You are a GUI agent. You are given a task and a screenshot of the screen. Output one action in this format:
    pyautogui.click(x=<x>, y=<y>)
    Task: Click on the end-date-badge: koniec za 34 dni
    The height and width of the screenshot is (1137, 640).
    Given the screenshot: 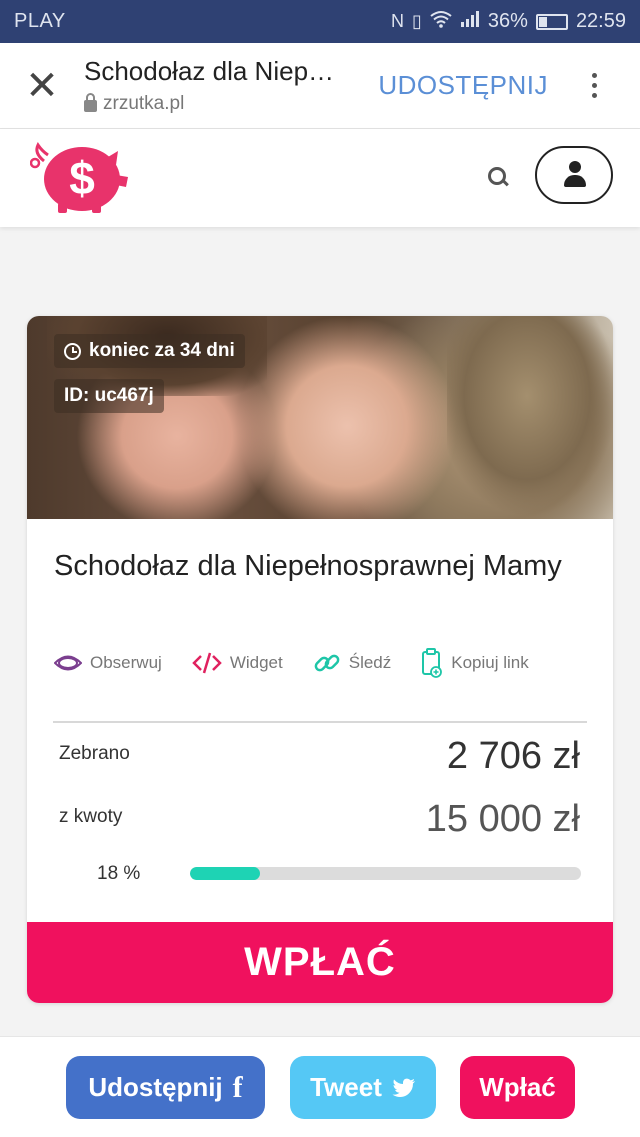 What is the action you would take?
    pyautogui.click(x=149, y=351)
    